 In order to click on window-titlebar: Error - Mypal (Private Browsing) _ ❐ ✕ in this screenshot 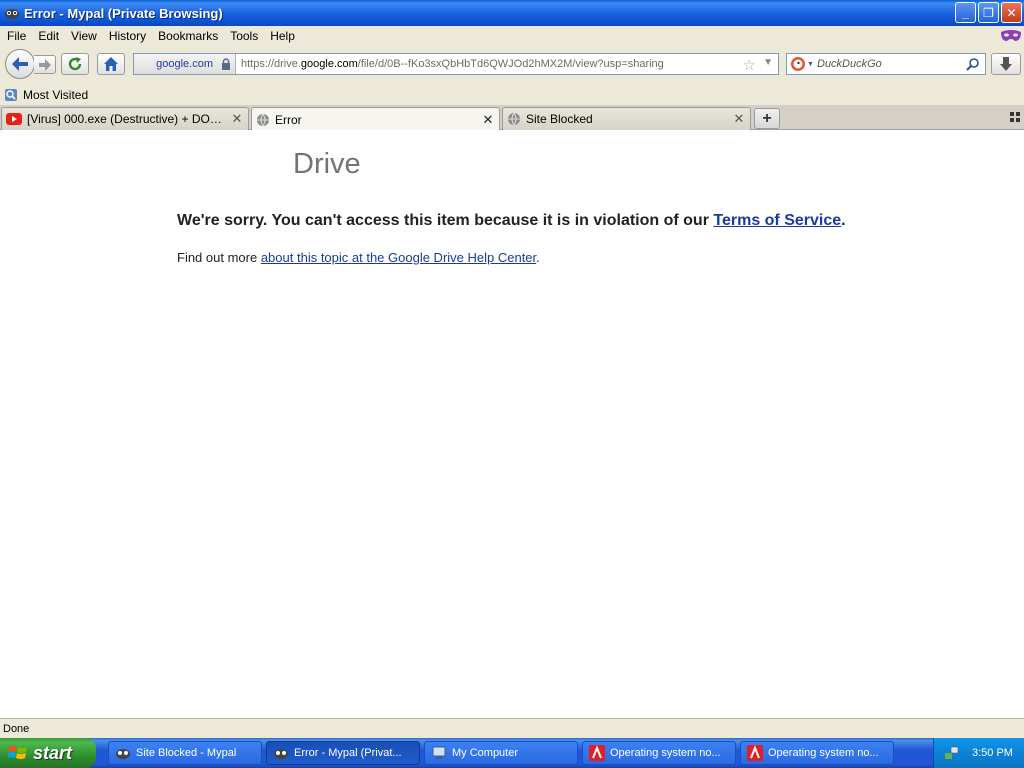, I will do `click(512, 13)`.